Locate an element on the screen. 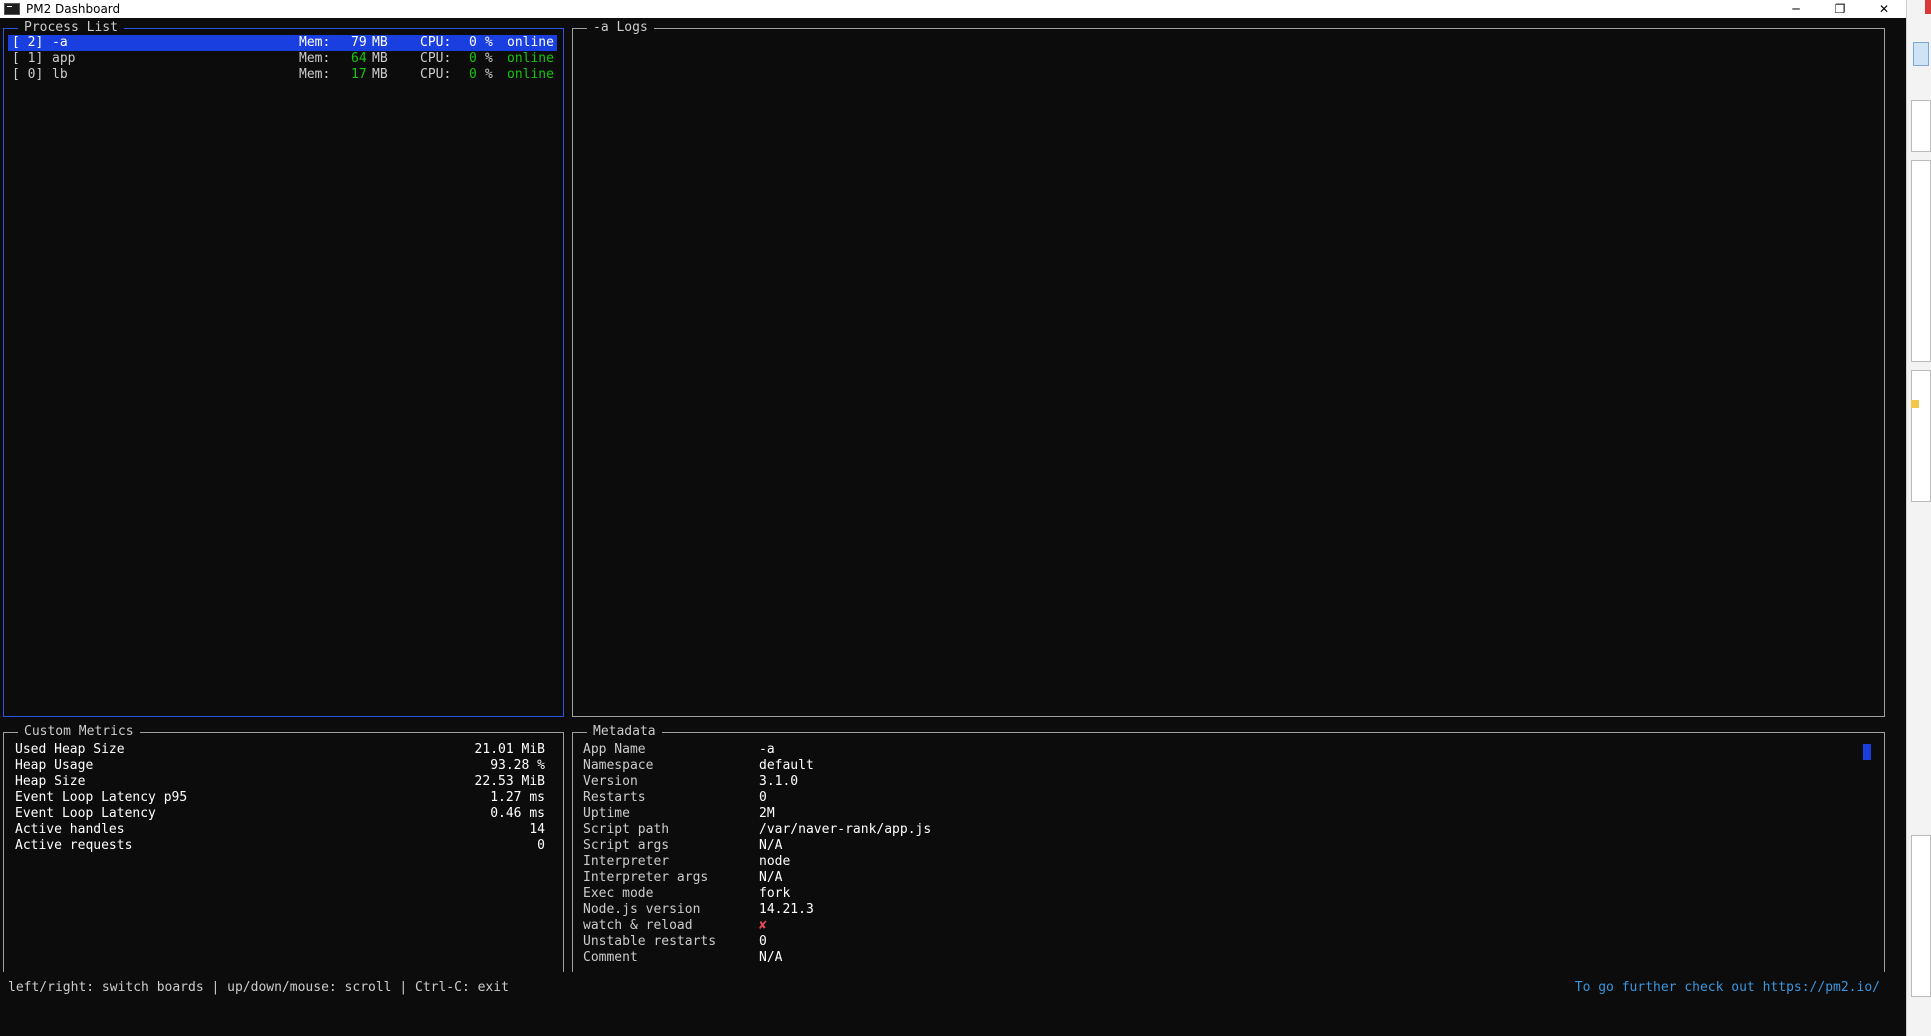 This screenshot has height=1036, width=1931. process-id: [ 1] is located at coordinates (28, 58).